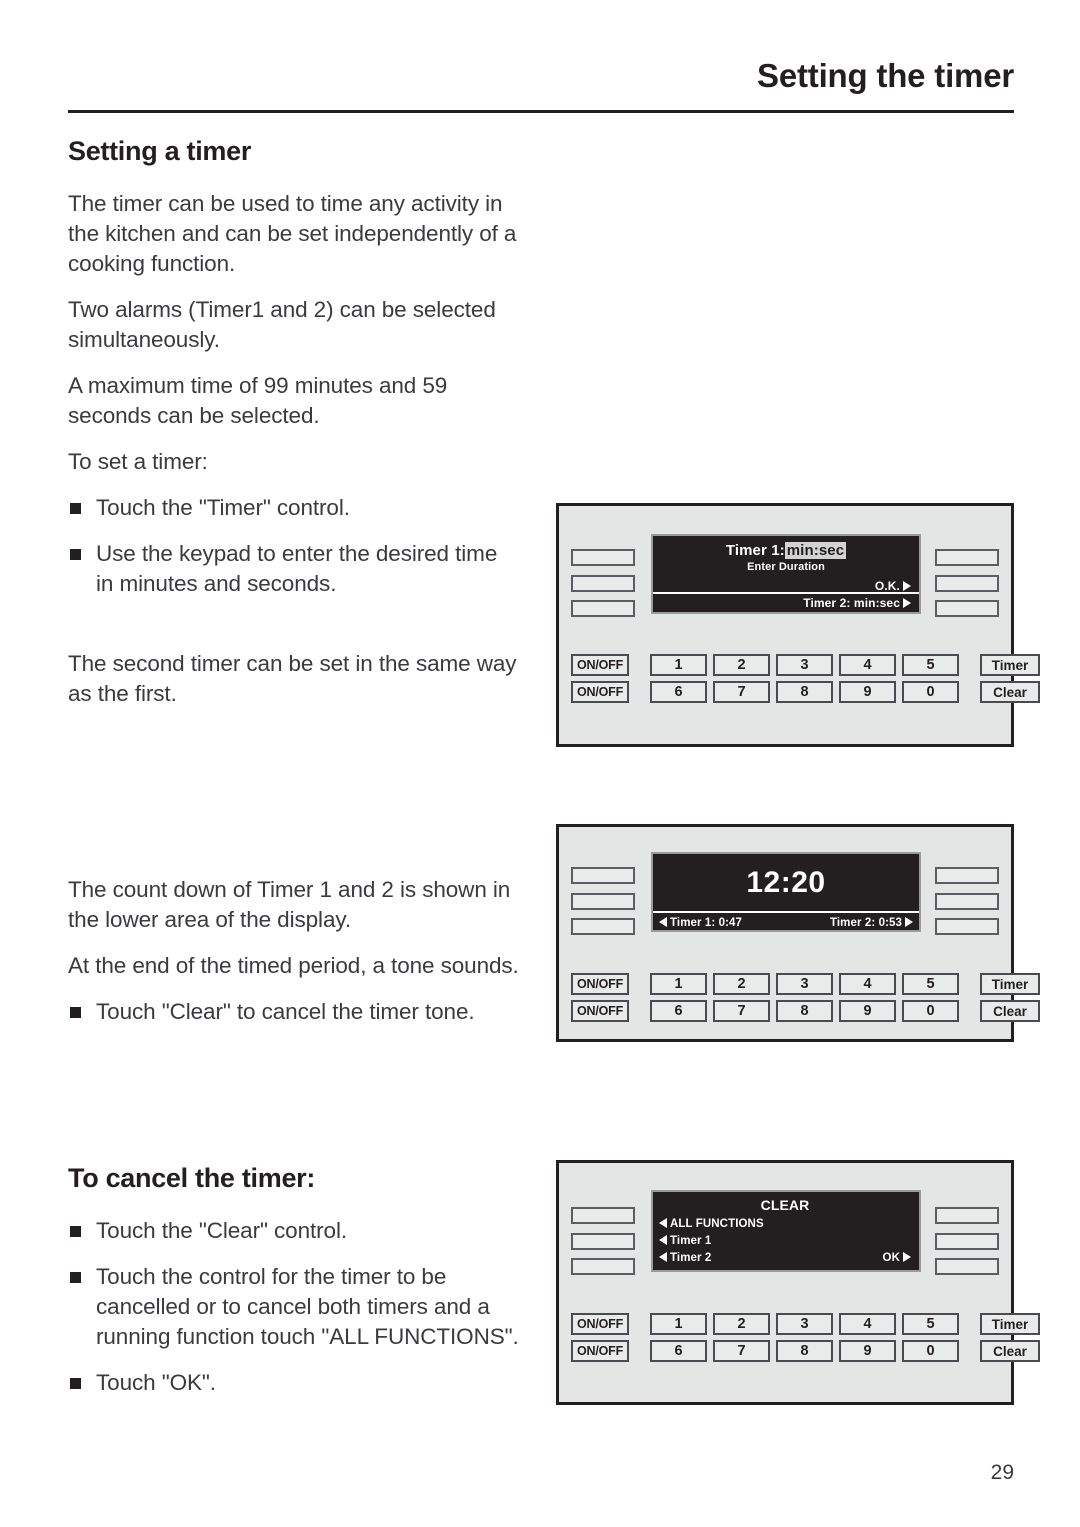  I want to click on display-menu-row-timer-2: Timer 2 OK, so click(785, 1258).